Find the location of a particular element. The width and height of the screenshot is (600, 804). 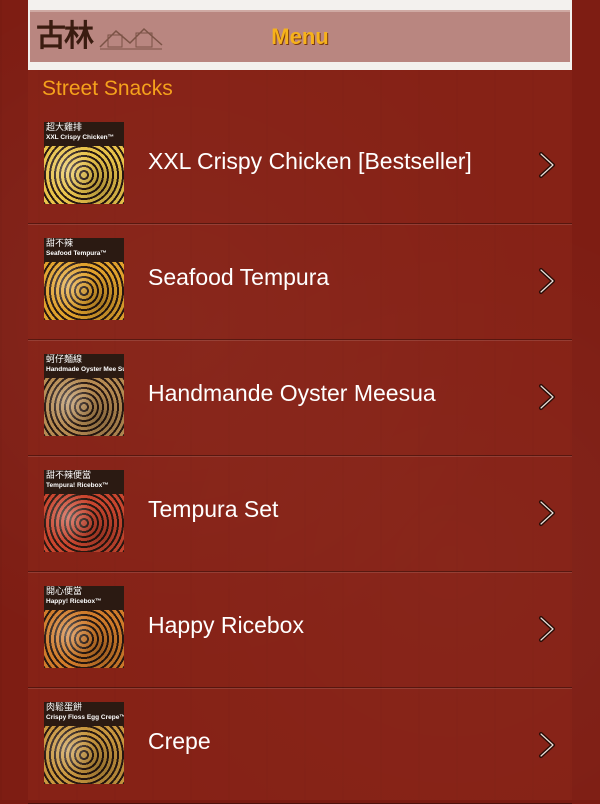

menu-item-thumbnail: 甜不辣 Seafood Tempura™ is located at coordinates (84, 279).